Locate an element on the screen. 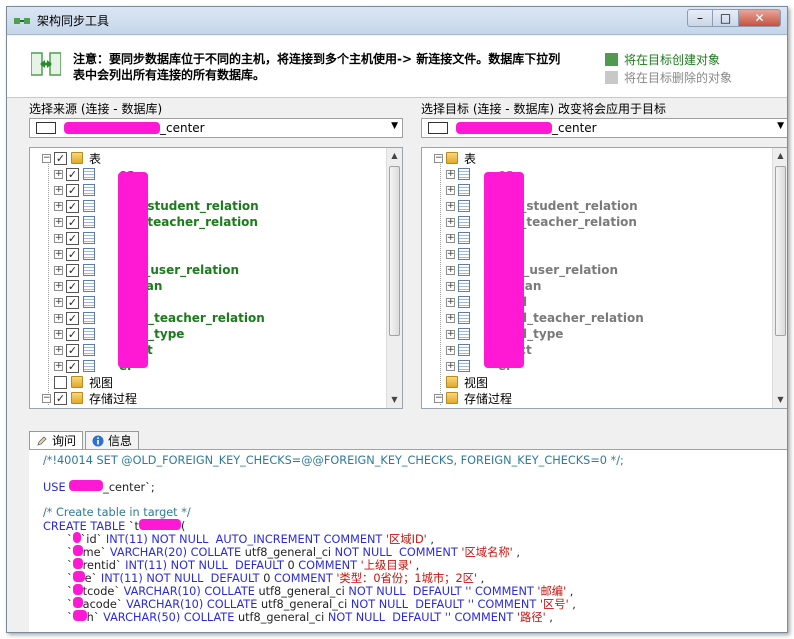  tree-node-tables: − 表 is located at coordinates (455, 158).